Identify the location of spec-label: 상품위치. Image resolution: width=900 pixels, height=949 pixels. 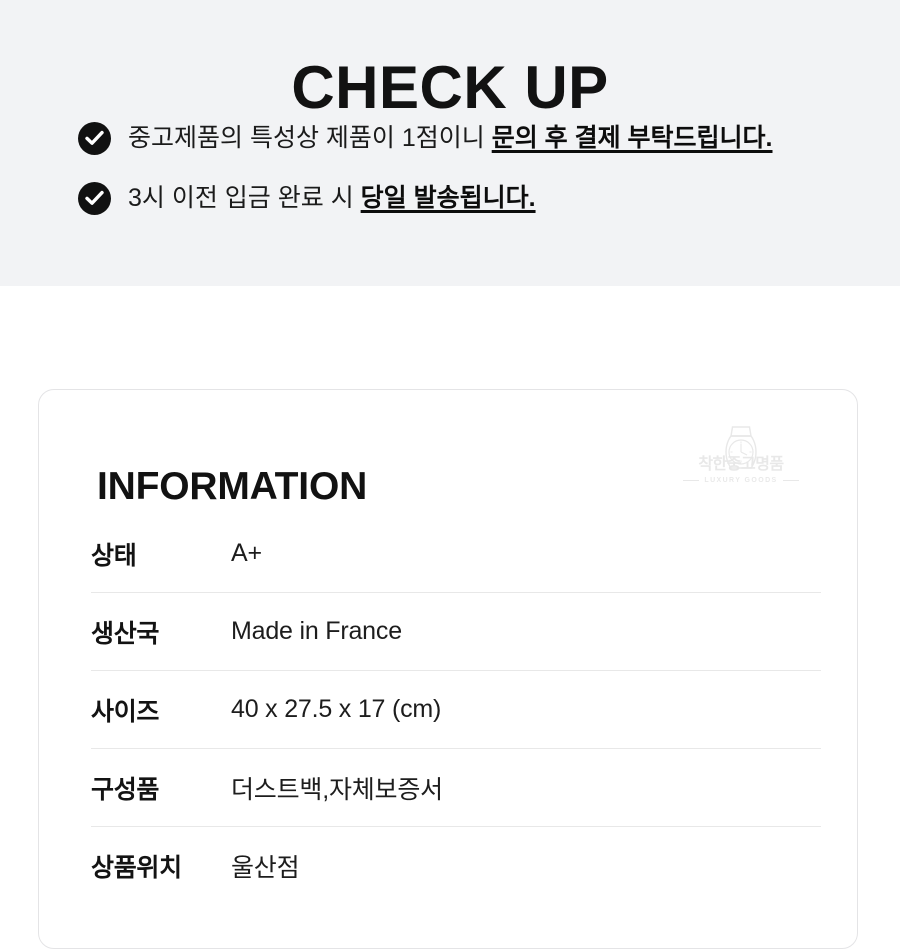
(136, 867).